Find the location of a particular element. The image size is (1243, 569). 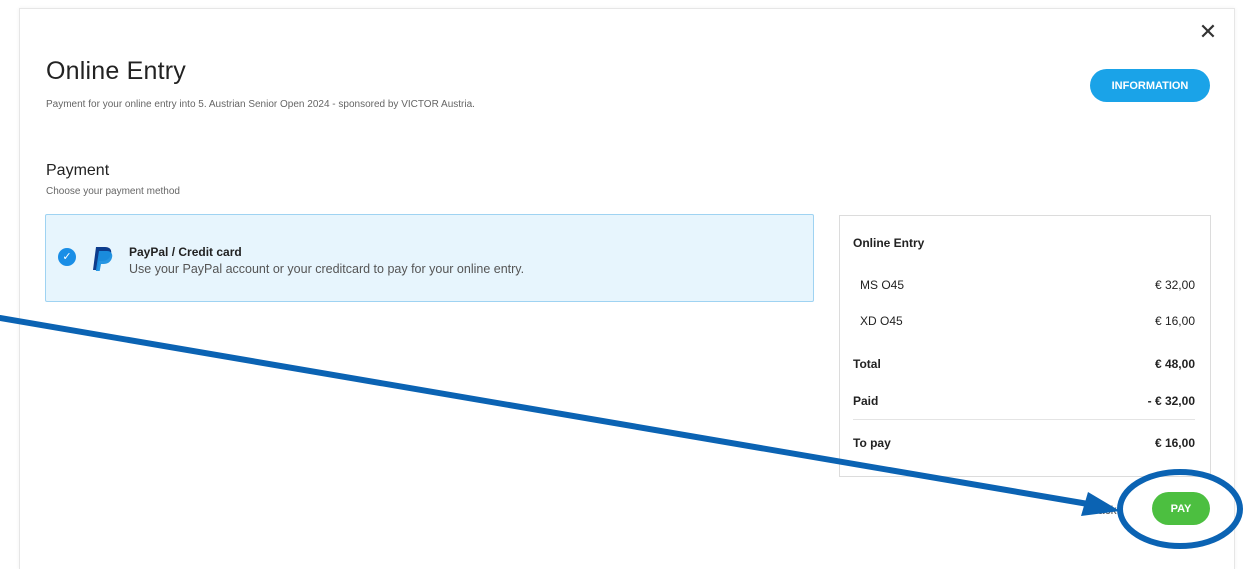

payment-method-name: PayPal / Credit card is located at coordinates (185, 252).